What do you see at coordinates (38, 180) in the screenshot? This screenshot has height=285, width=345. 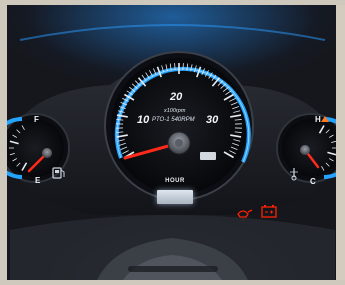 I see `fuel-empty-label: E` at bounding box center [38, 180].